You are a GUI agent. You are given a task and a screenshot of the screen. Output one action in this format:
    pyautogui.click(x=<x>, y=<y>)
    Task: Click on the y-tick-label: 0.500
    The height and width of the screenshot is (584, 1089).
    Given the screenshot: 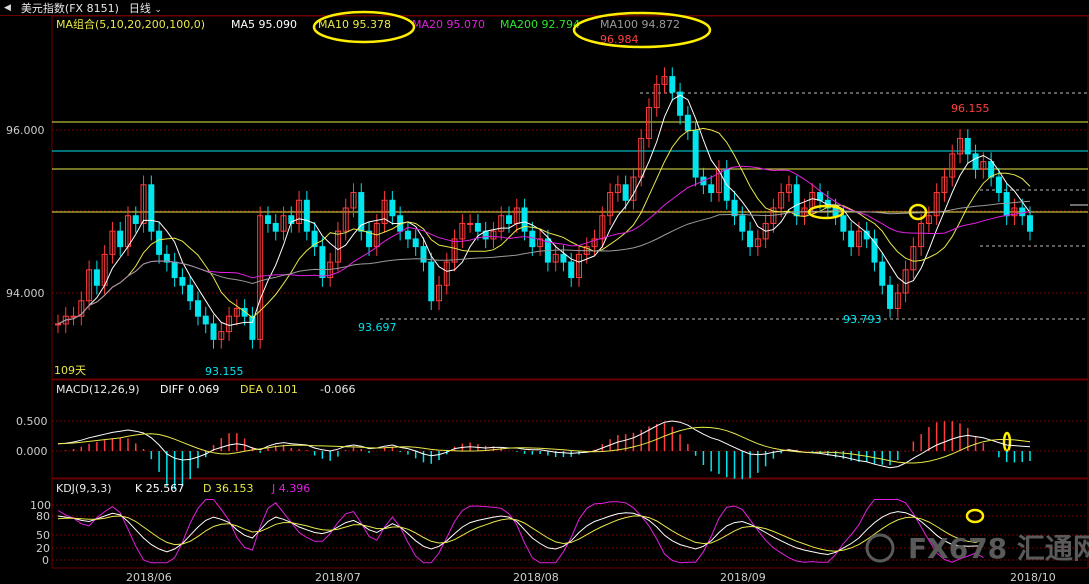 What is the action you would take?
    pyautogui.click(x=32, y=421)
    